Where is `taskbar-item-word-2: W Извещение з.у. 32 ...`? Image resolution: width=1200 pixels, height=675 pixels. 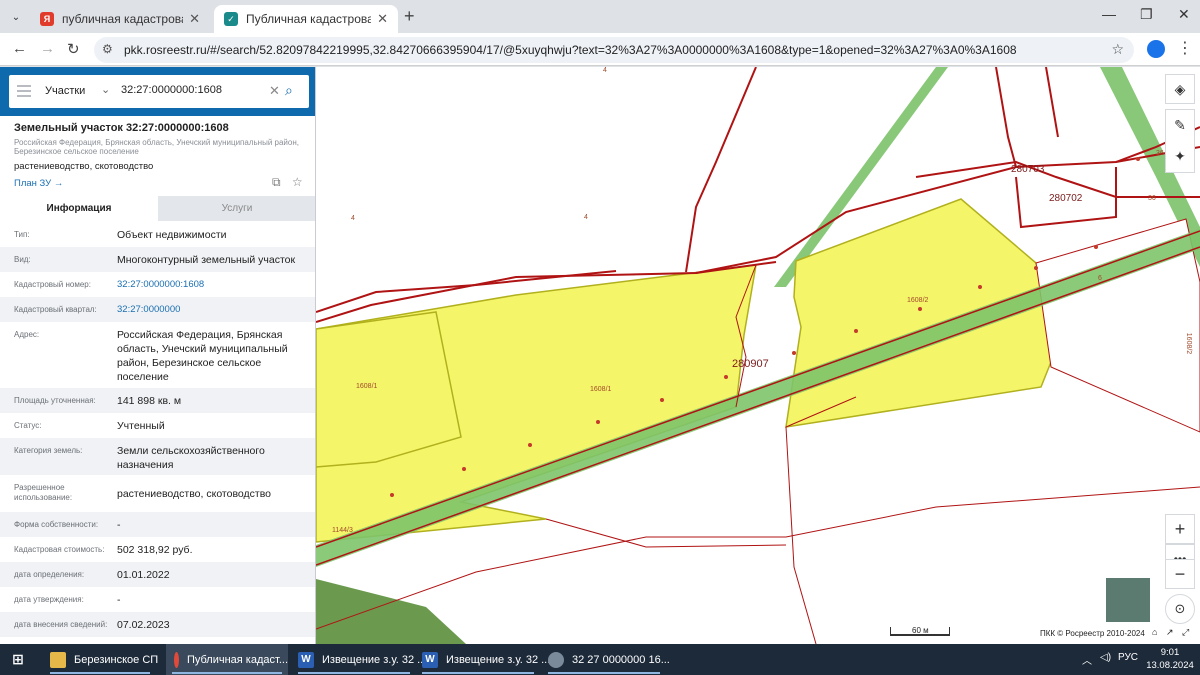
taskbar-item-word-2: W Извещение з.у. 32 ... is located at coordinates (486, 659).